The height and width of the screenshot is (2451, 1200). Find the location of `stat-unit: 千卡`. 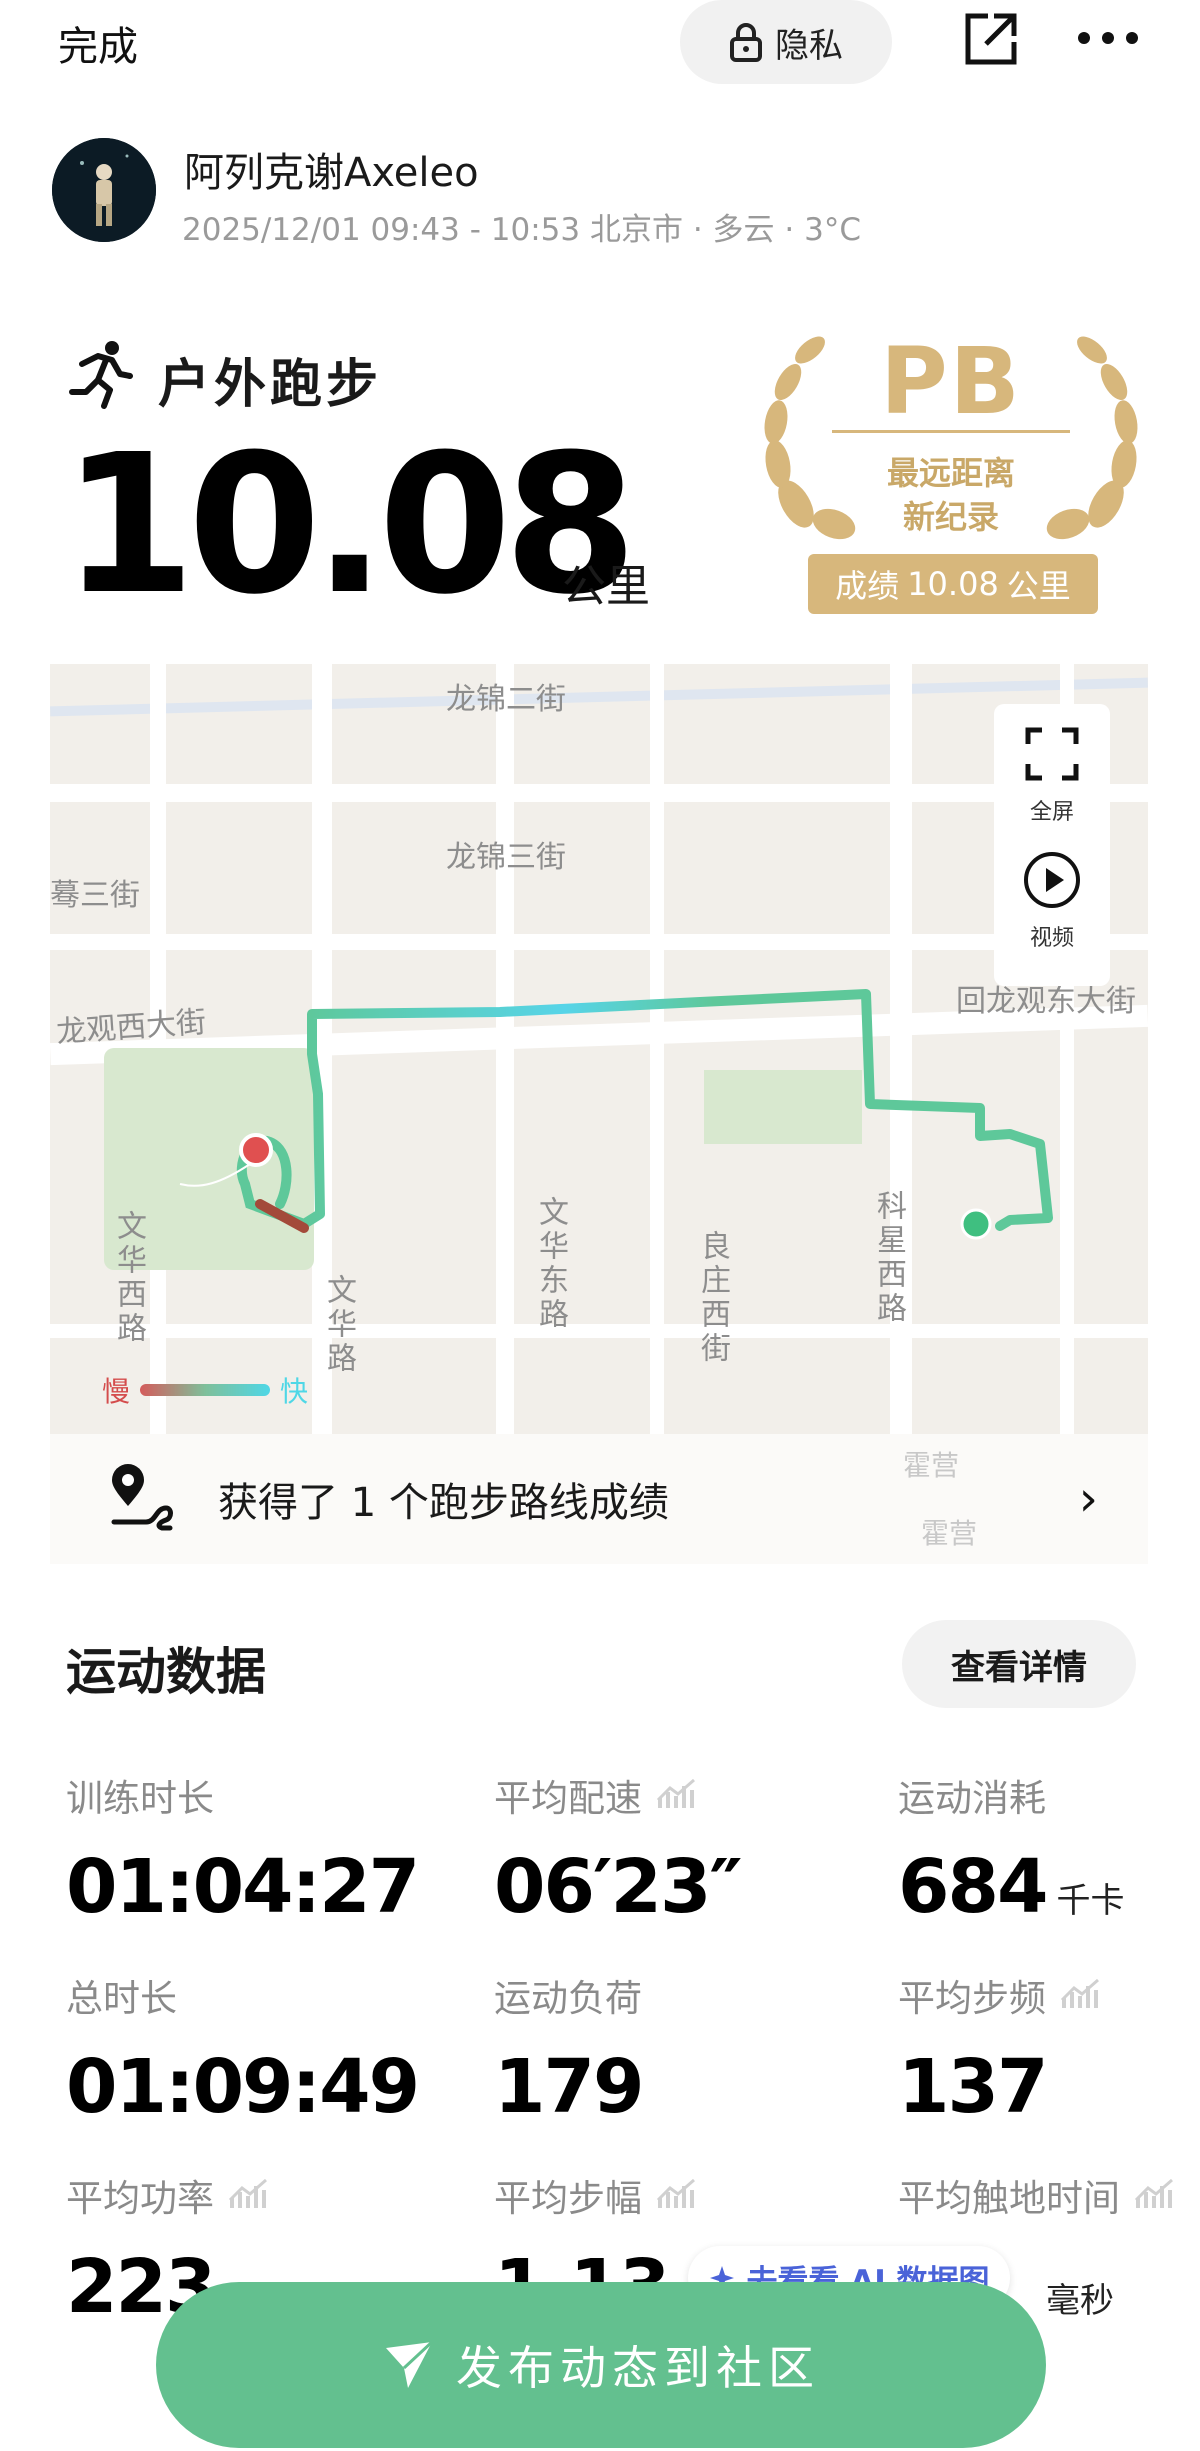

stat-unit: 千卡 is located at coordinates (1090, 1901).